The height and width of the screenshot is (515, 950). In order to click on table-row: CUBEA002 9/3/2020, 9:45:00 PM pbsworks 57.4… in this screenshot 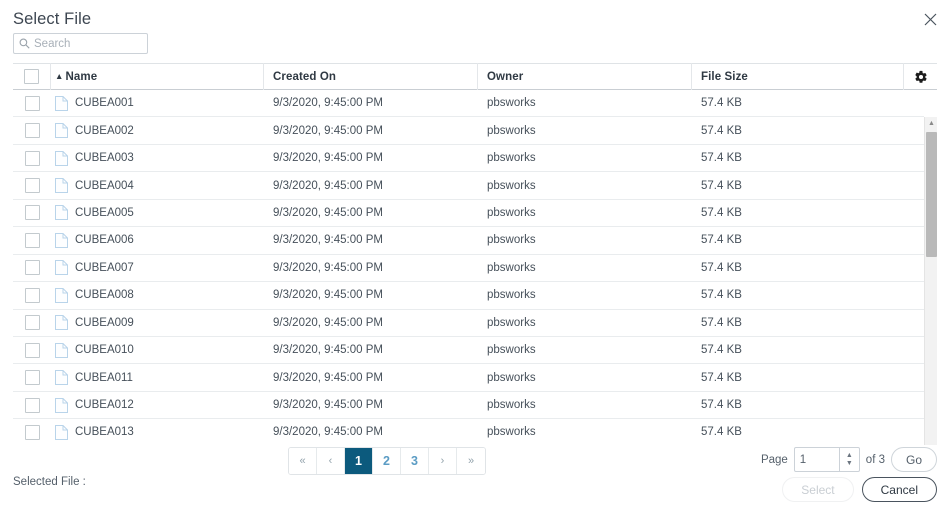, I will do `click(468, 131)`.